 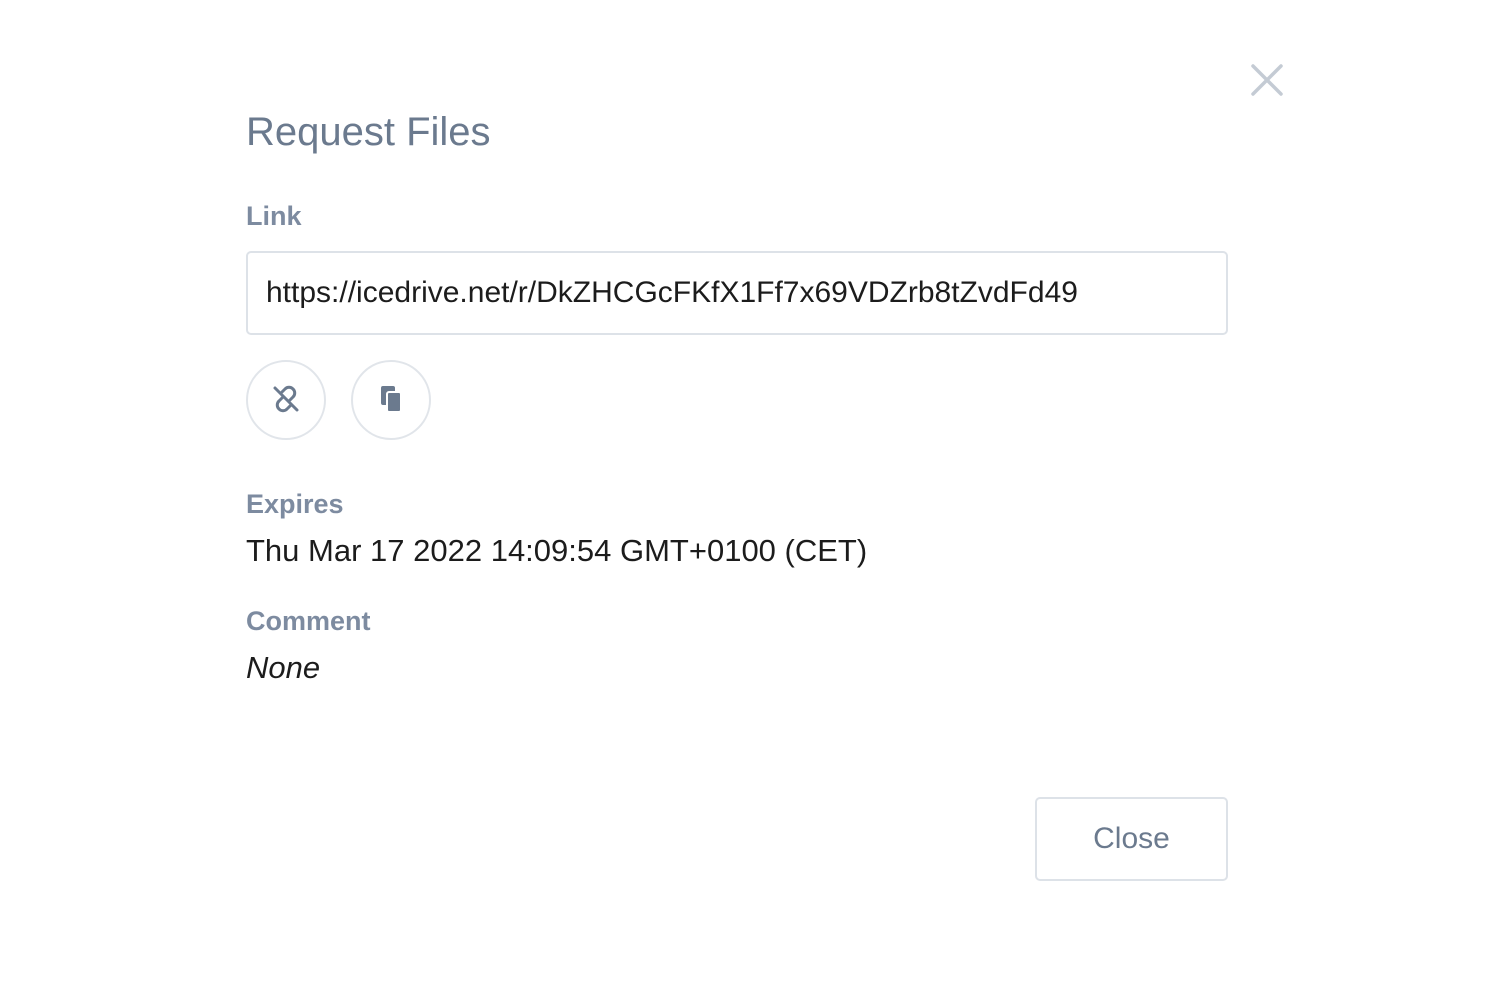 I want to click on link-label: Link, so click(x=274, y=216).